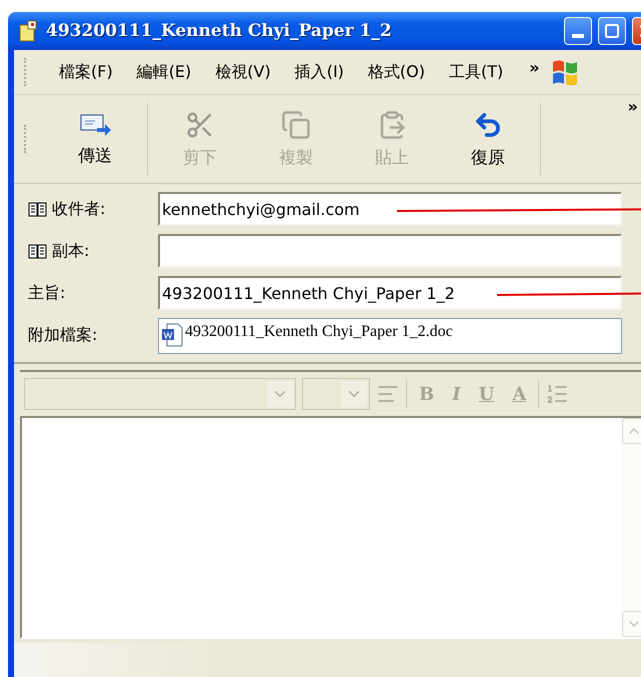 The width and height of the screenshot is (641, 677). I want to click on field-label: 主旨:, so click(47, 293).